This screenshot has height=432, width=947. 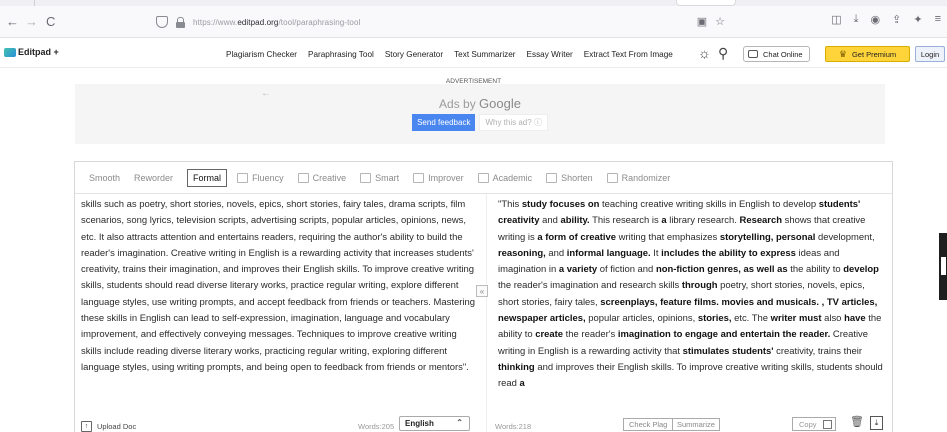 What do you see at coordinates (896, 19) in the screenshot?
I see `share-icon: ⇪` at bounding box center [896, 19].